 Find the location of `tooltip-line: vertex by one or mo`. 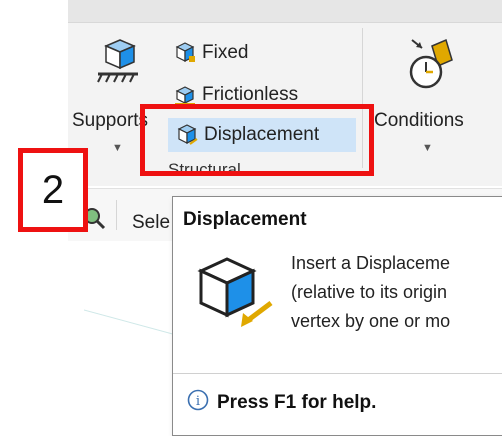

tooltip-line: vertex by one or mo is located at coordinates (371, 321).